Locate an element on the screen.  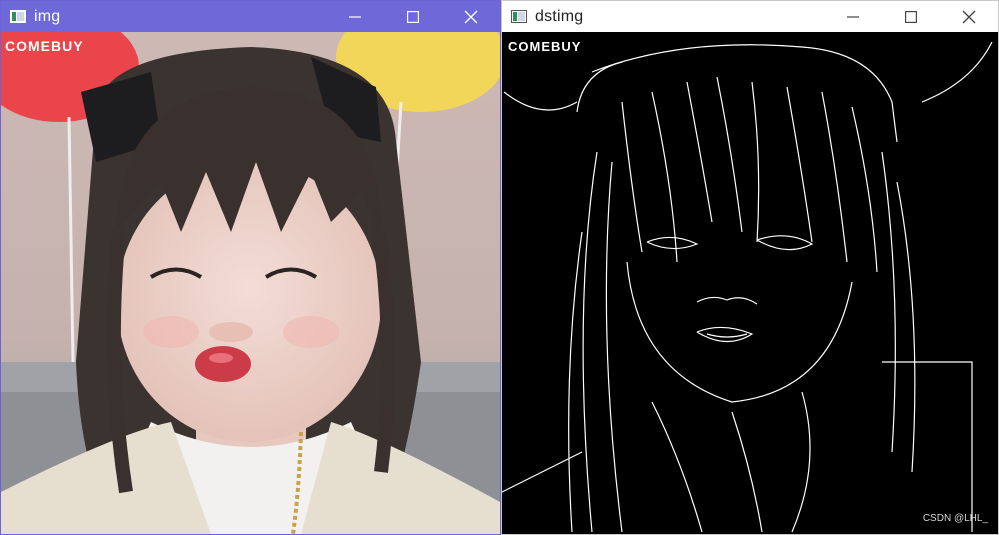
window-title: img is located at coordinates (47, 16).